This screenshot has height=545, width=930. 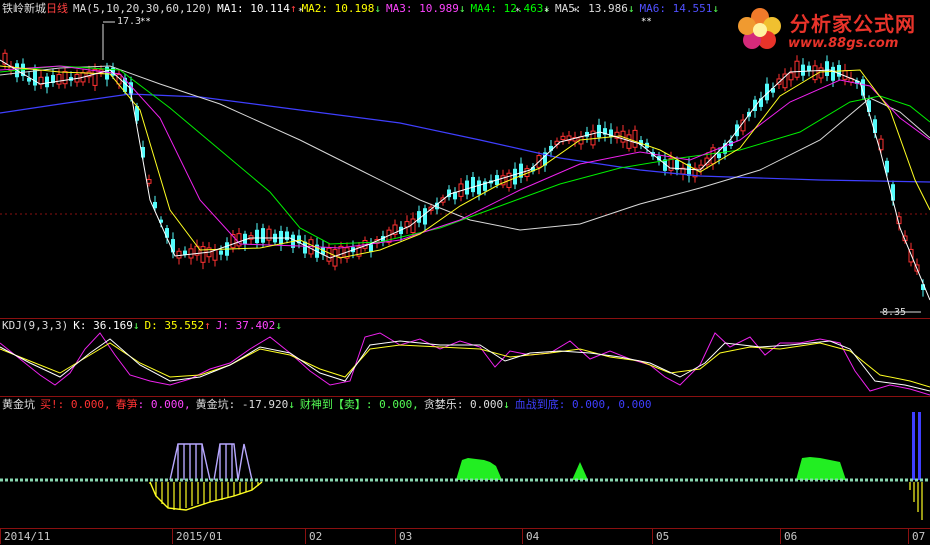 What do you see at coordinates (197, 536) in the screenshot?
I see `x-tick-2015-01: 2015/01` at bounding box center [197, 536].